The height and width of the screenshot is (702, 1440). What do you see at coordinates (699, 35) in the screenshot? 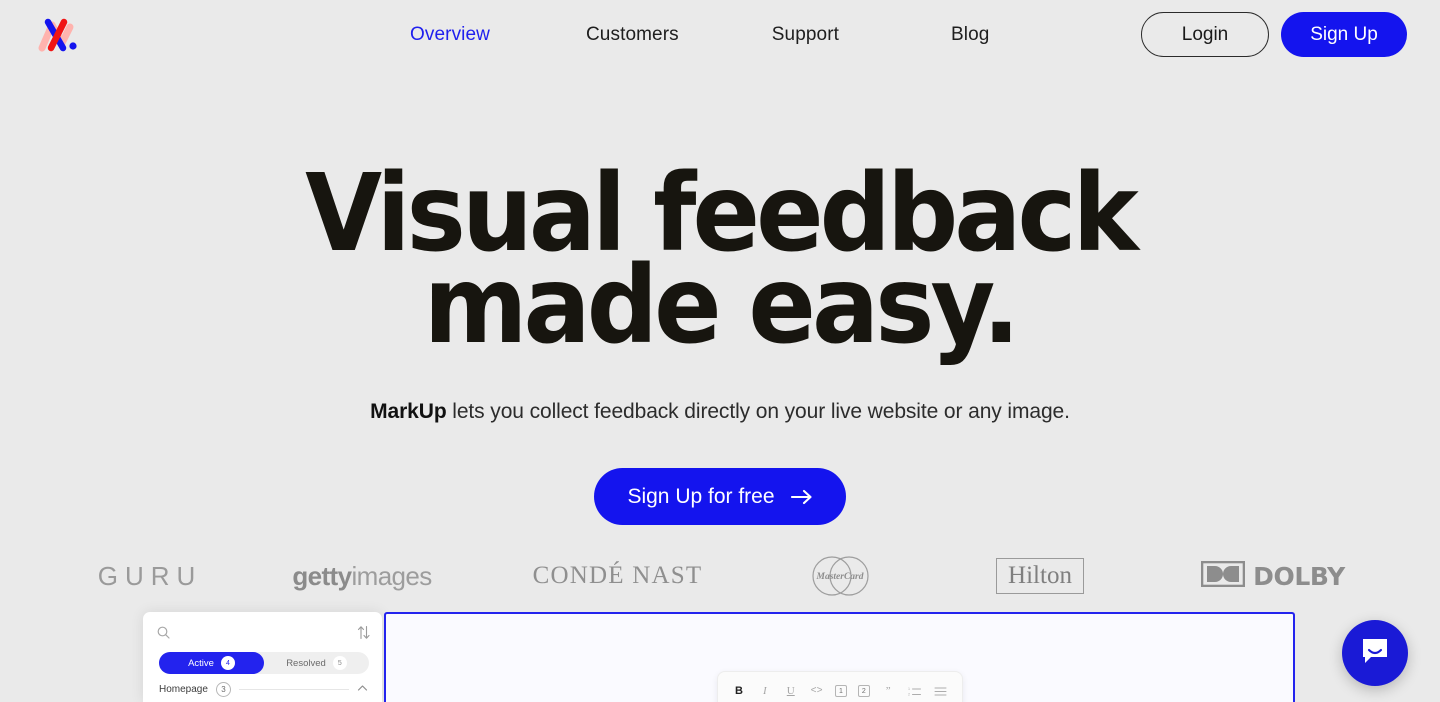
I see `nav-links: Overview Customers Support Blog` at bounding box center [699, 35].